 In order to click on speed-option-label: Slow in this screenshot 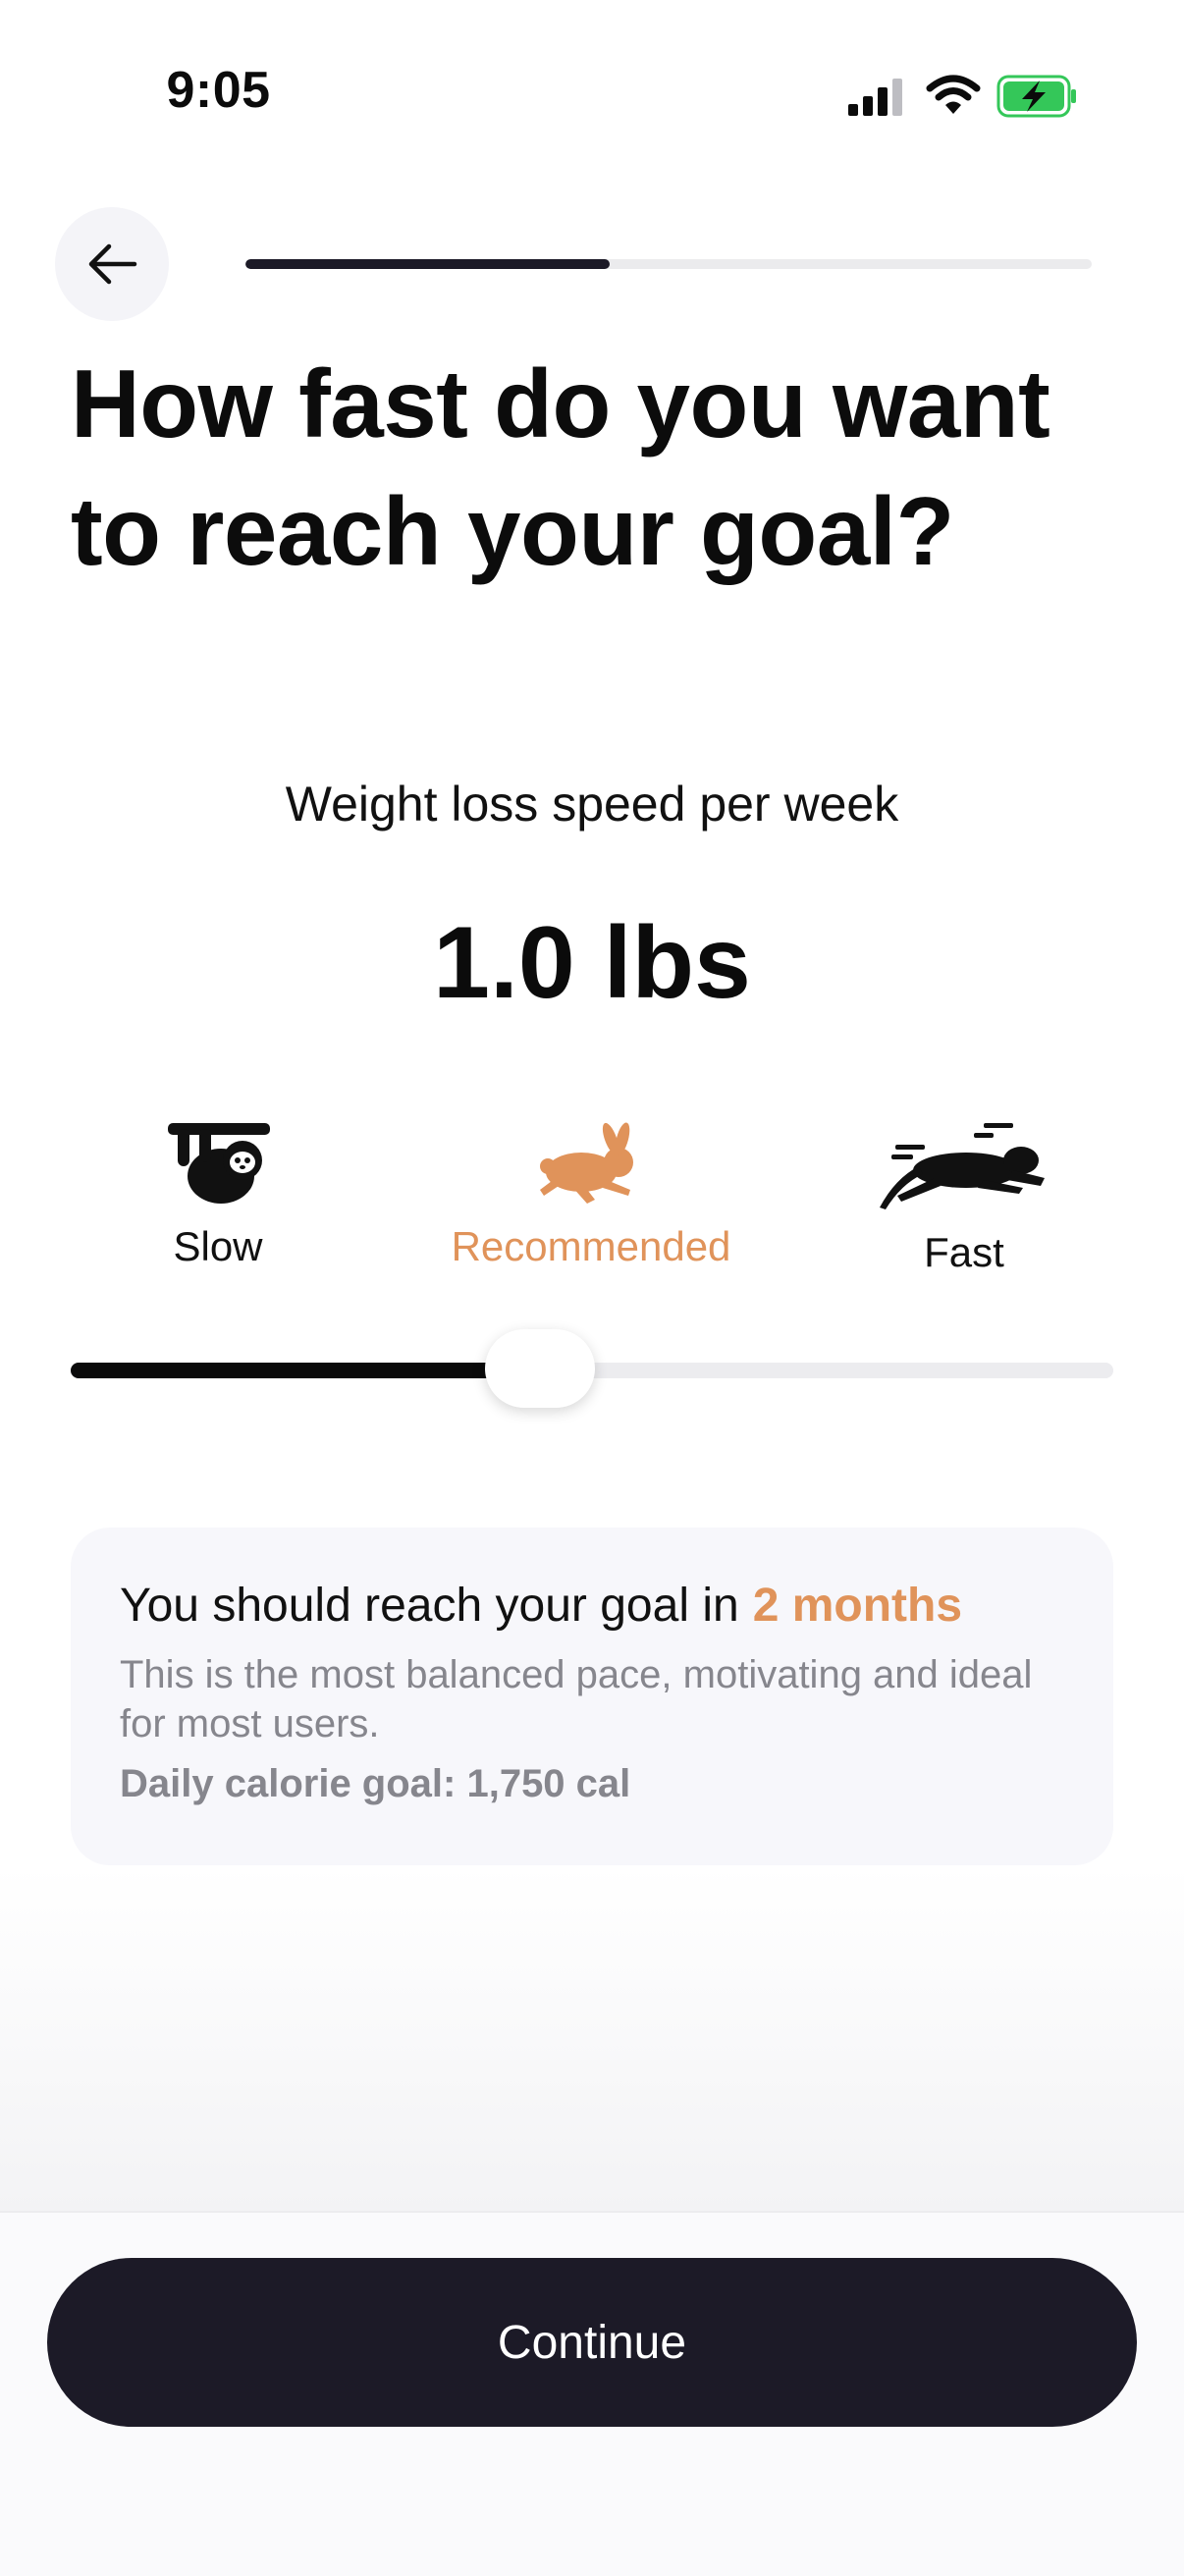, I will do `click(218, 1246)`.